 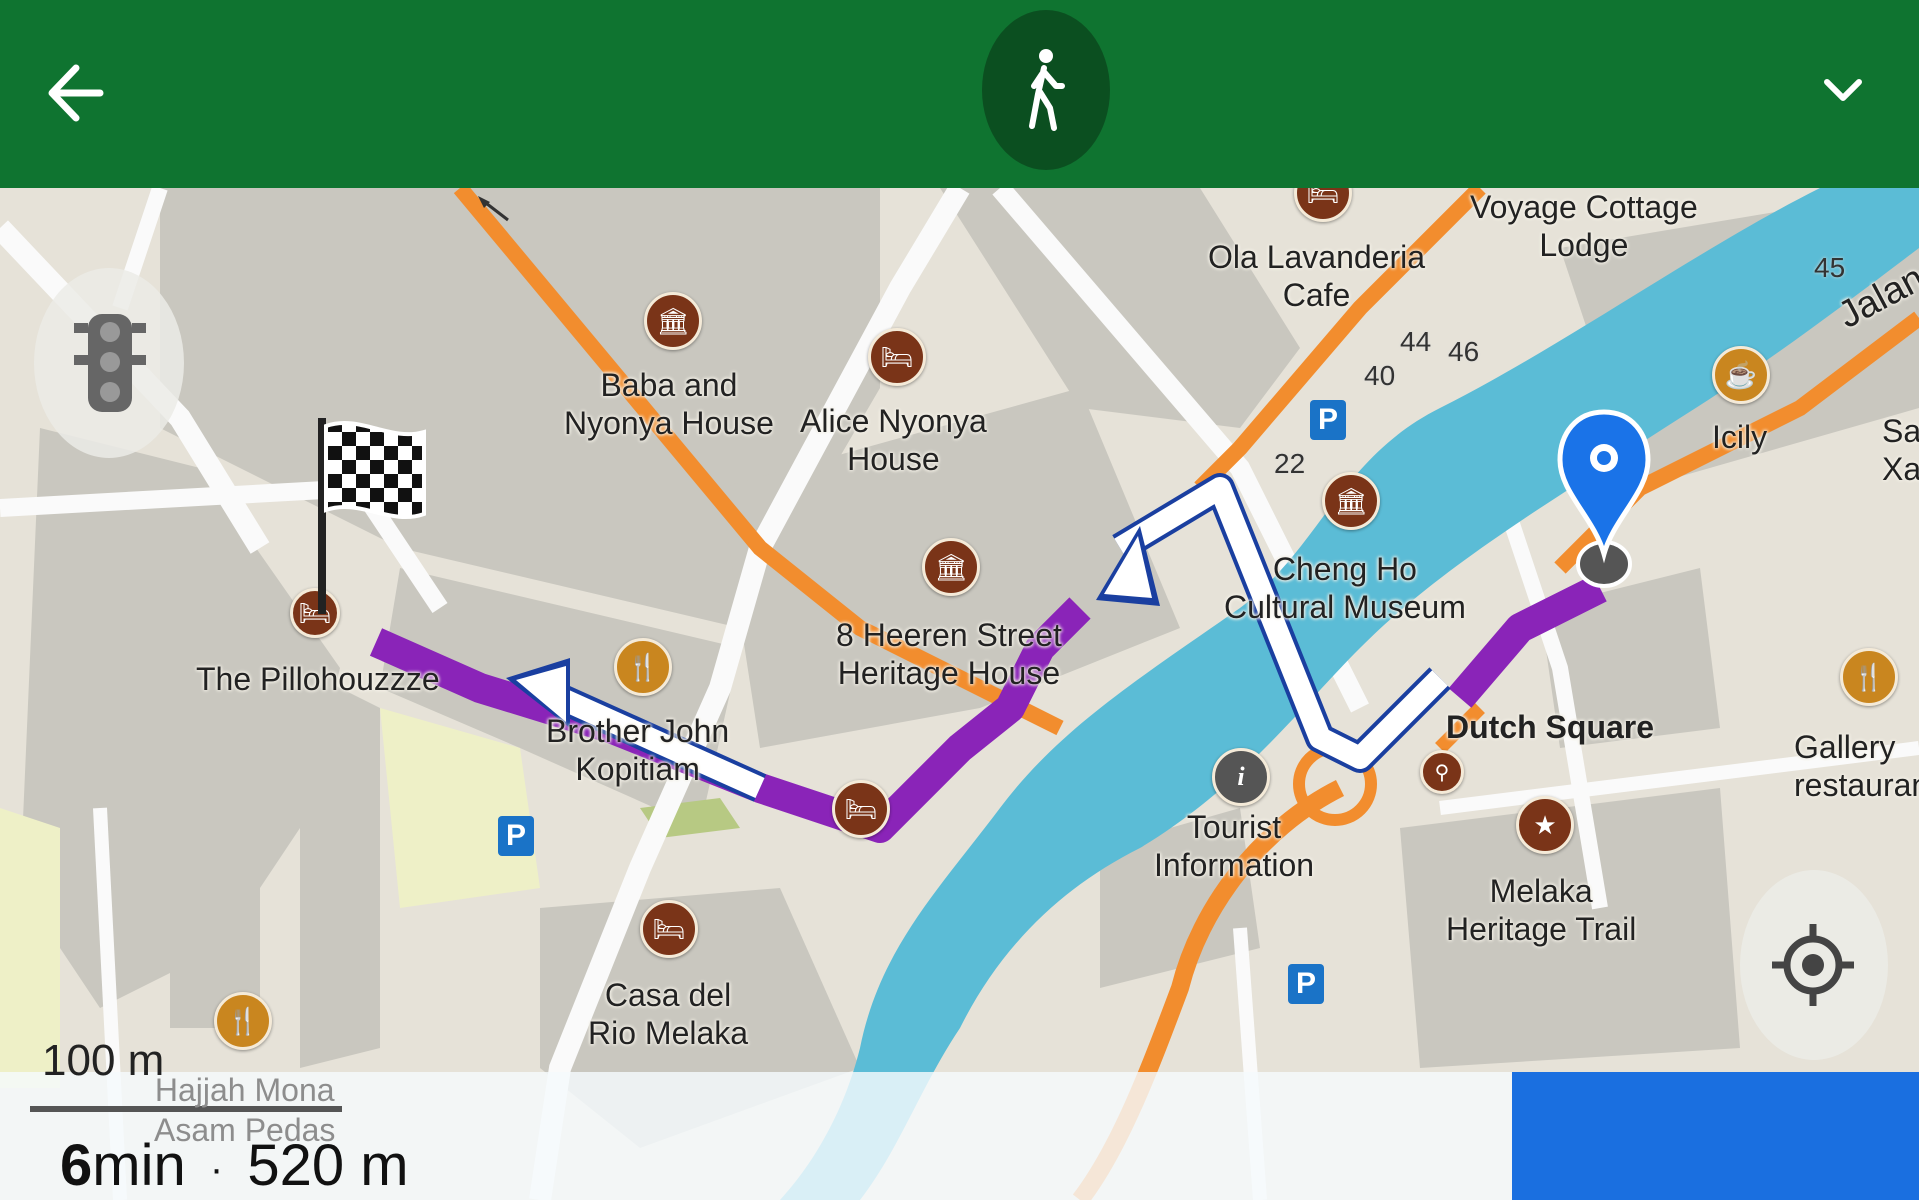 I want to click on label-ola-lavanderia: Ola Lavanderia Cafe, so click(x=1317, y=276).